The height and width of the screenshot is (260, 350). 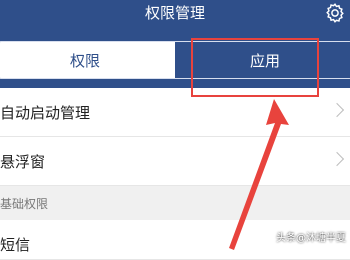 I want to click on settings-button, so click(x=335, y=13).